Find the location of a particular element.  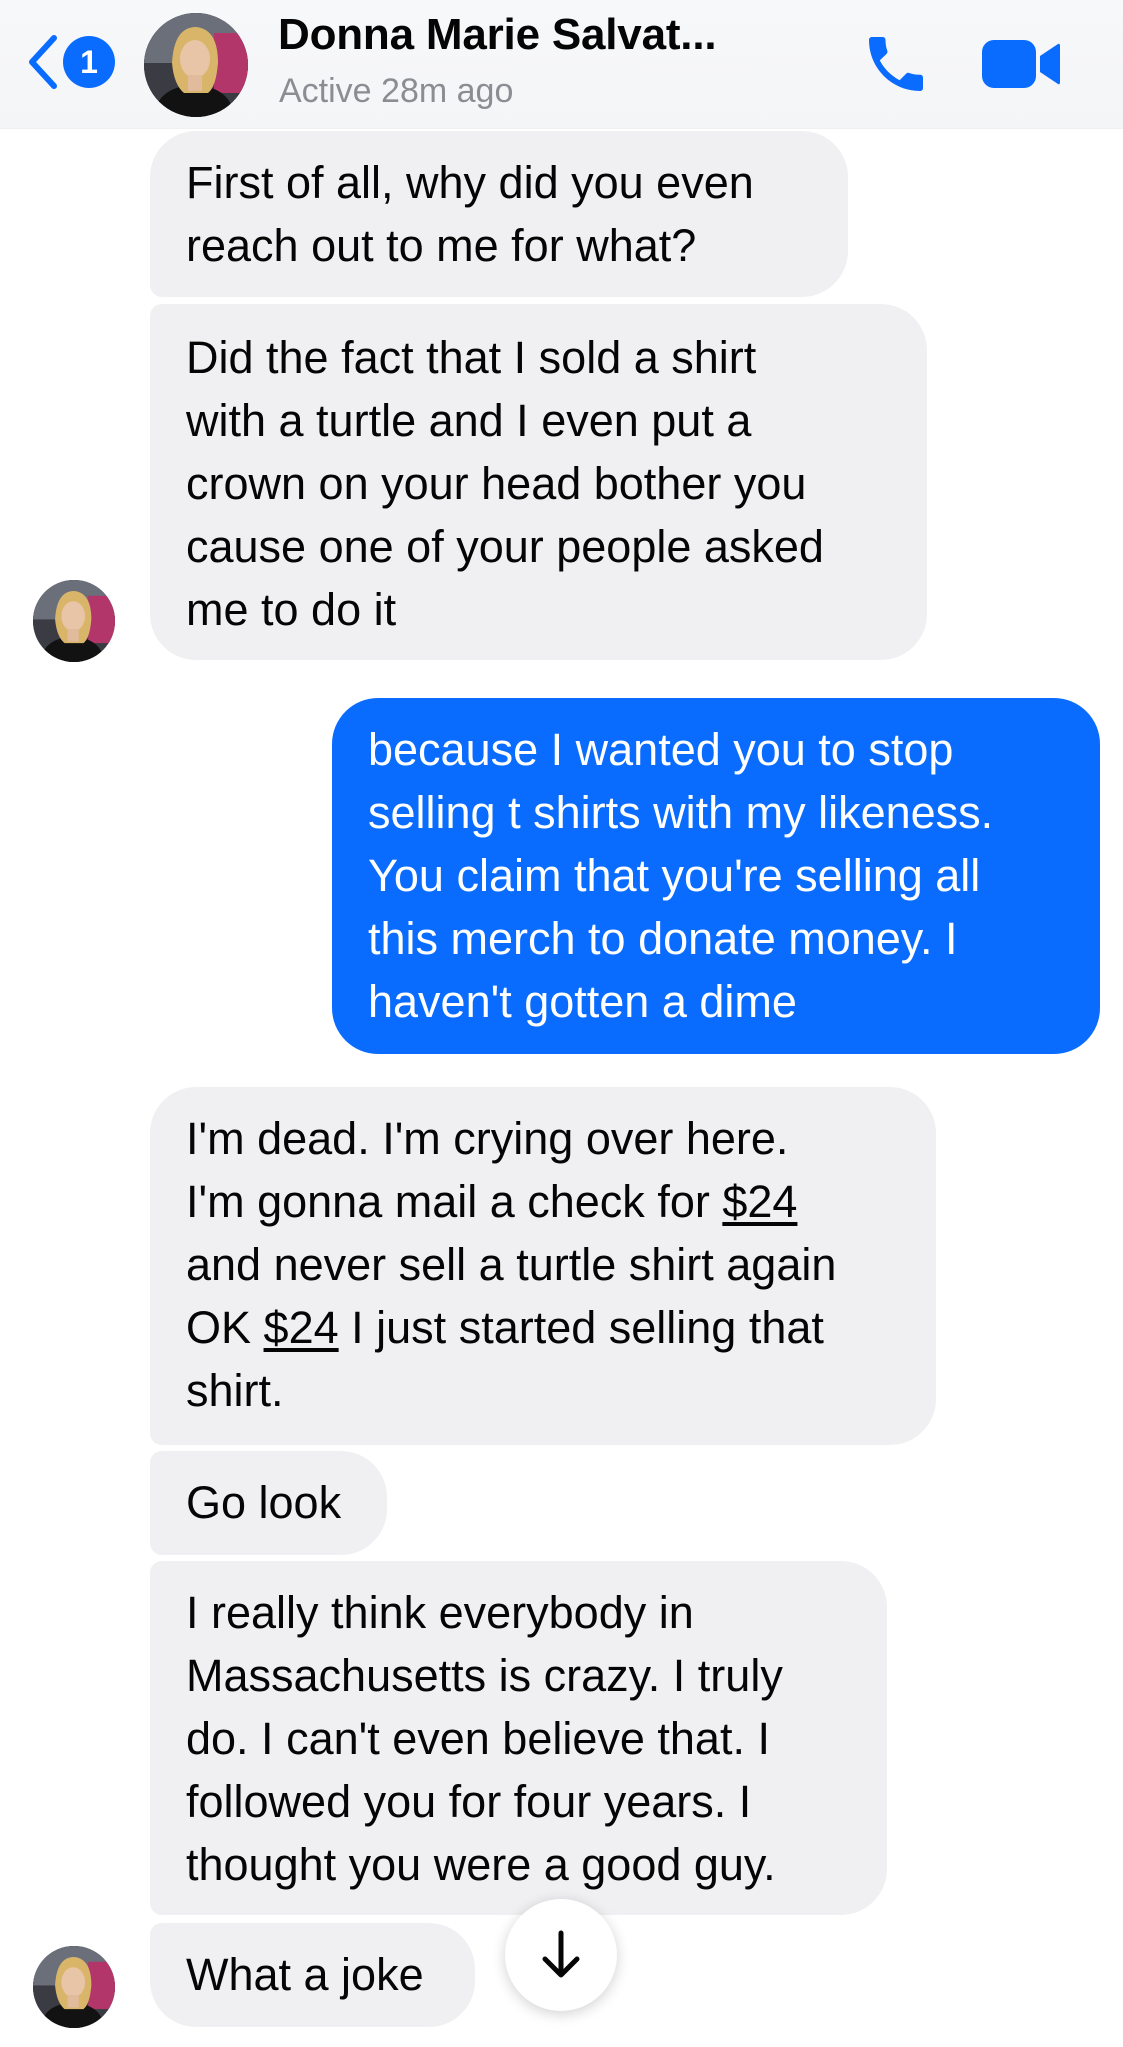

message-line: You claim that you're selling all is located at coordinates (674, 875).